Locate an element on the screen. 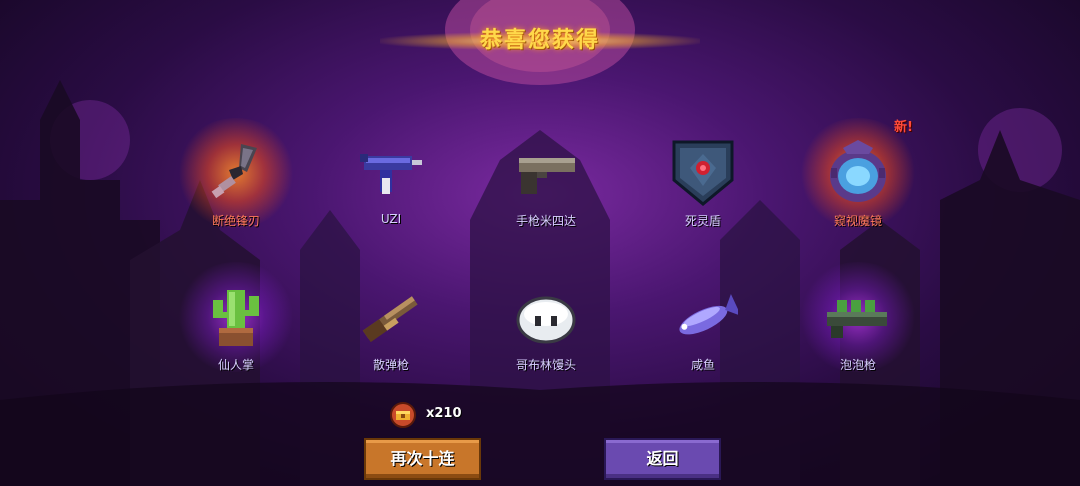 Image resolution: width=1080 pixels, height=486 pixels. new-badge: 新! is located at coordinates (903, 127).